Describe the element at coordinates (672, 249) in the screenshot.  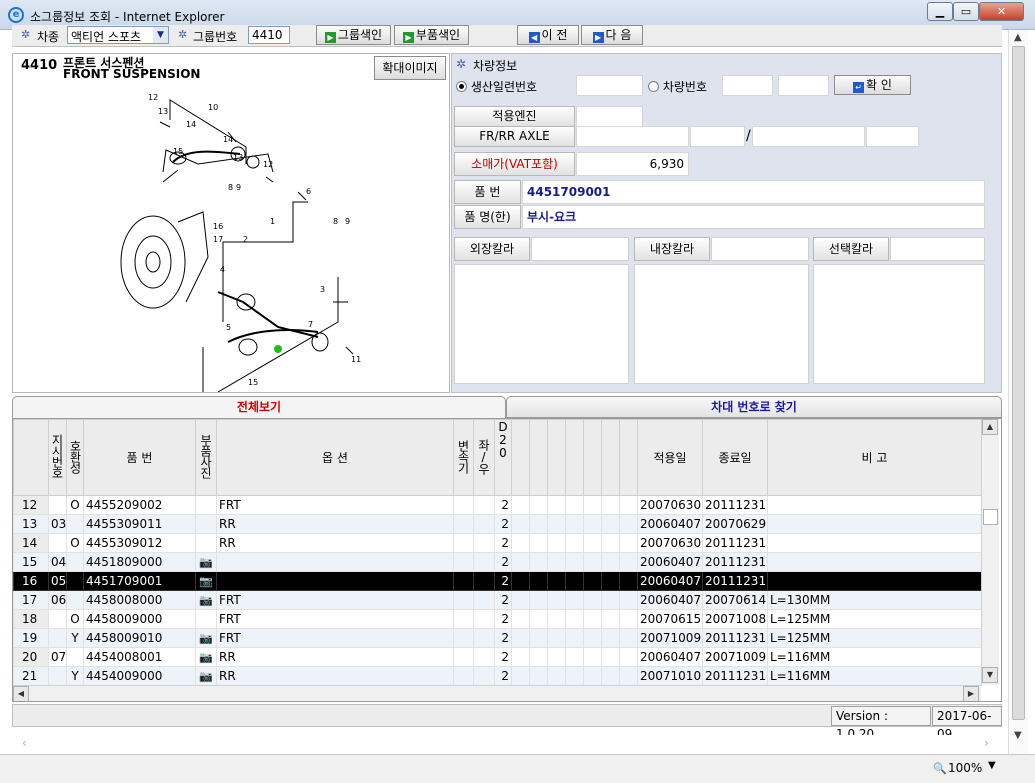
I see `int-color-label: 내장칼라` at that location.